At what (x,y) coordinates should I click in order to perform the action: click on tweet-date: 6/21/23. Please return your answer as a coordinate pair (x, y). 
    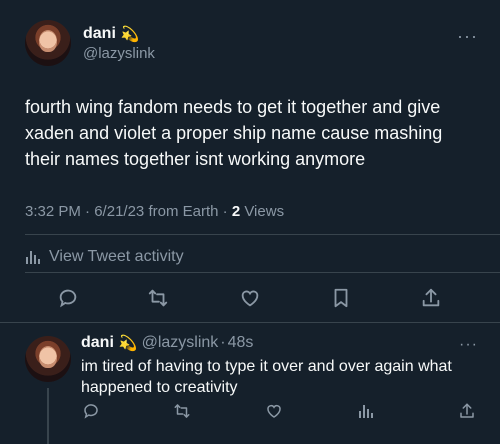
    Looking at the image, I should click on (119, 211).